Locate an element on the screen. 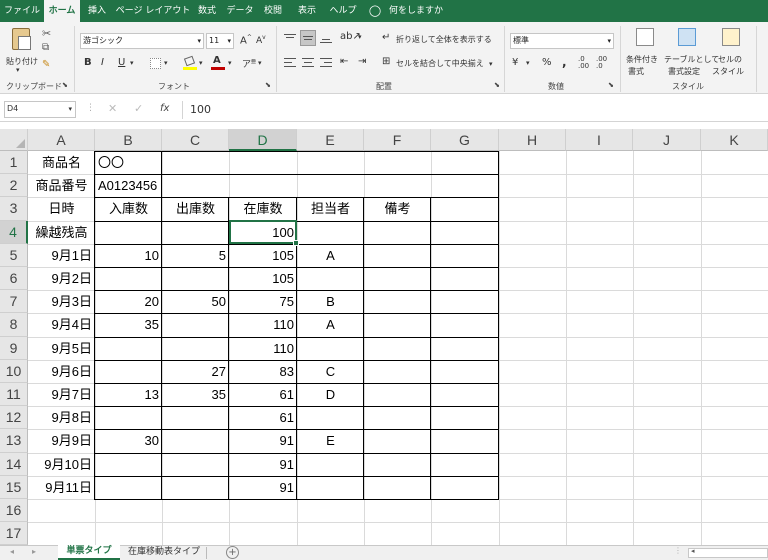 The width and height of the screenshot is (768, 560). row-header-10: 10 is located at coordinates (14, 371).